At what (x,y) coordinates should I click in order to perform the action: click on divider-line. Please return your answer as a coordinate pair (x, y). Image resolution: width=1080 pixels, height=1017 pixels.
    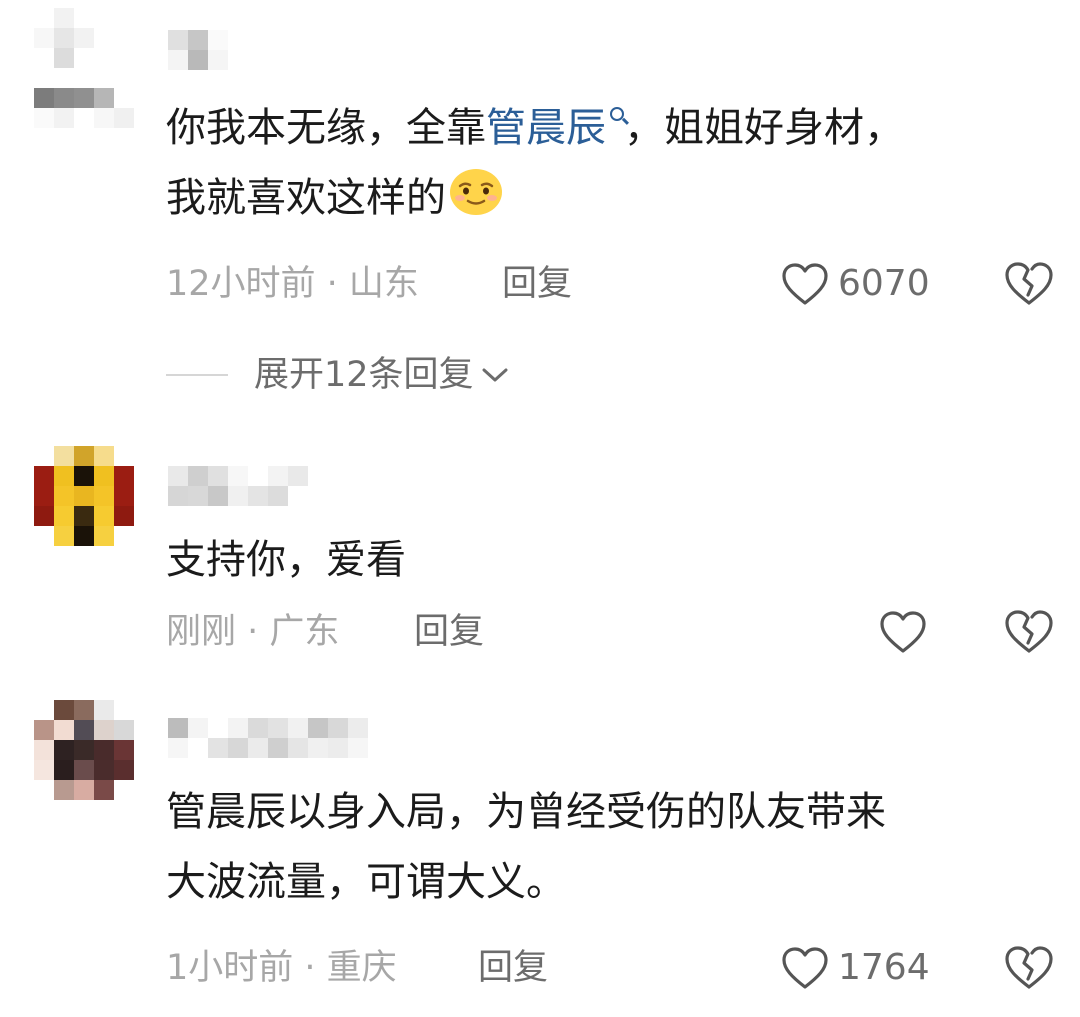
    Looking at the image, I should click on (197, 375).